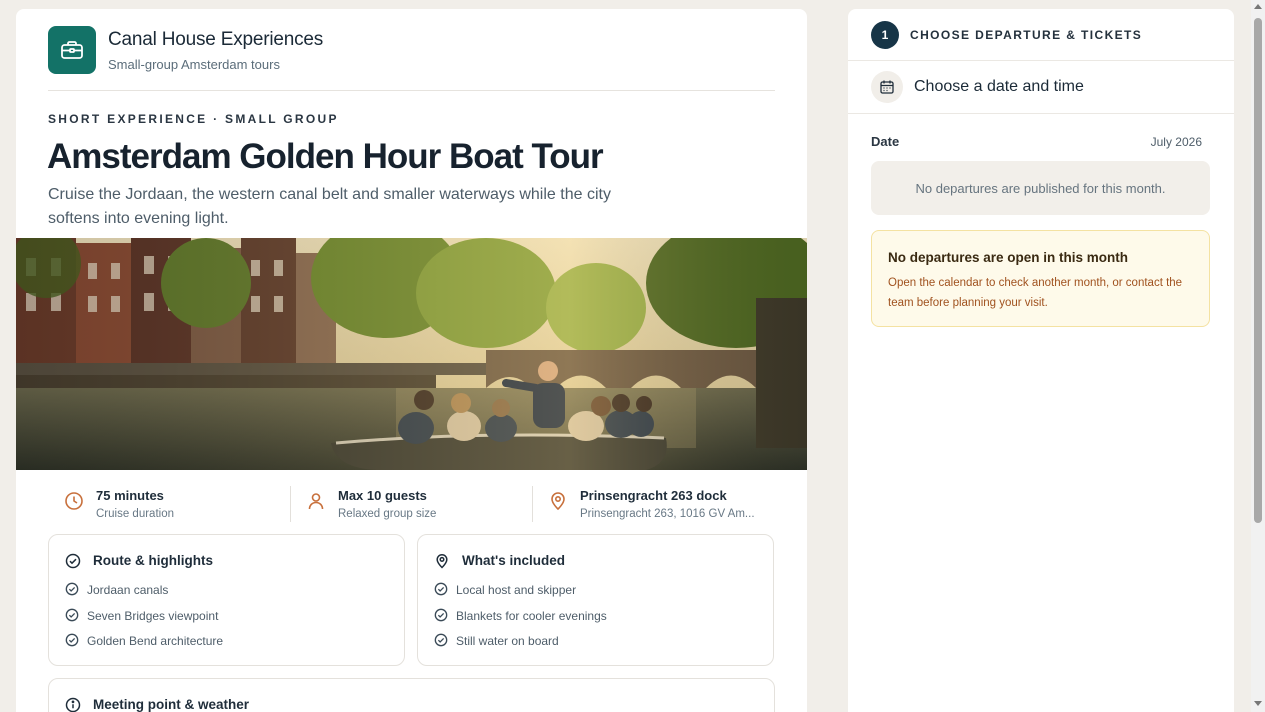 The width and height of the screenshot is (1265, 712). What do you see at coordinates (169, 504) in the screenshot?
I see `fact-duration: 75 minutes Cruise duration` at bounding box center [169, 504].